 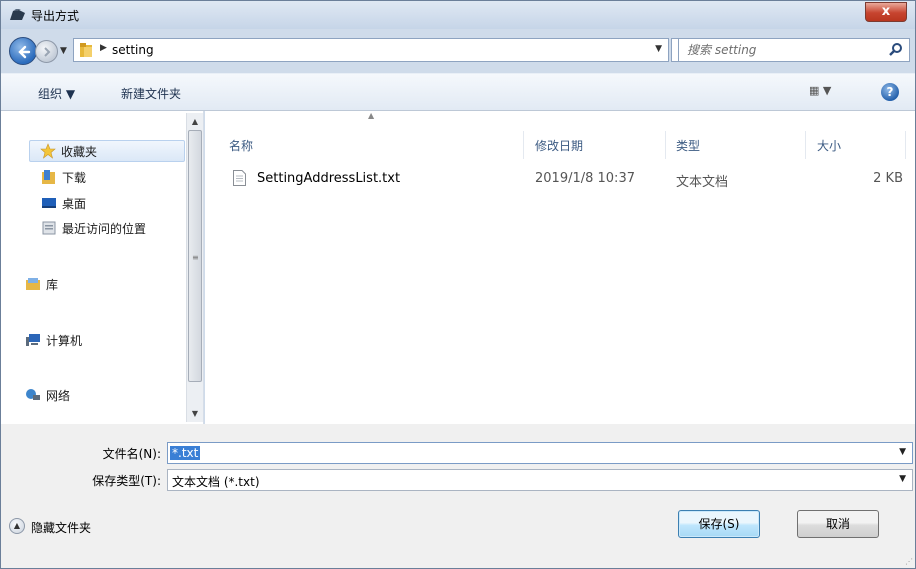 What do you see at coordinates (890, 92) in the screenshot?
I see `help-icon: ?` at bounding box center [890, 92].